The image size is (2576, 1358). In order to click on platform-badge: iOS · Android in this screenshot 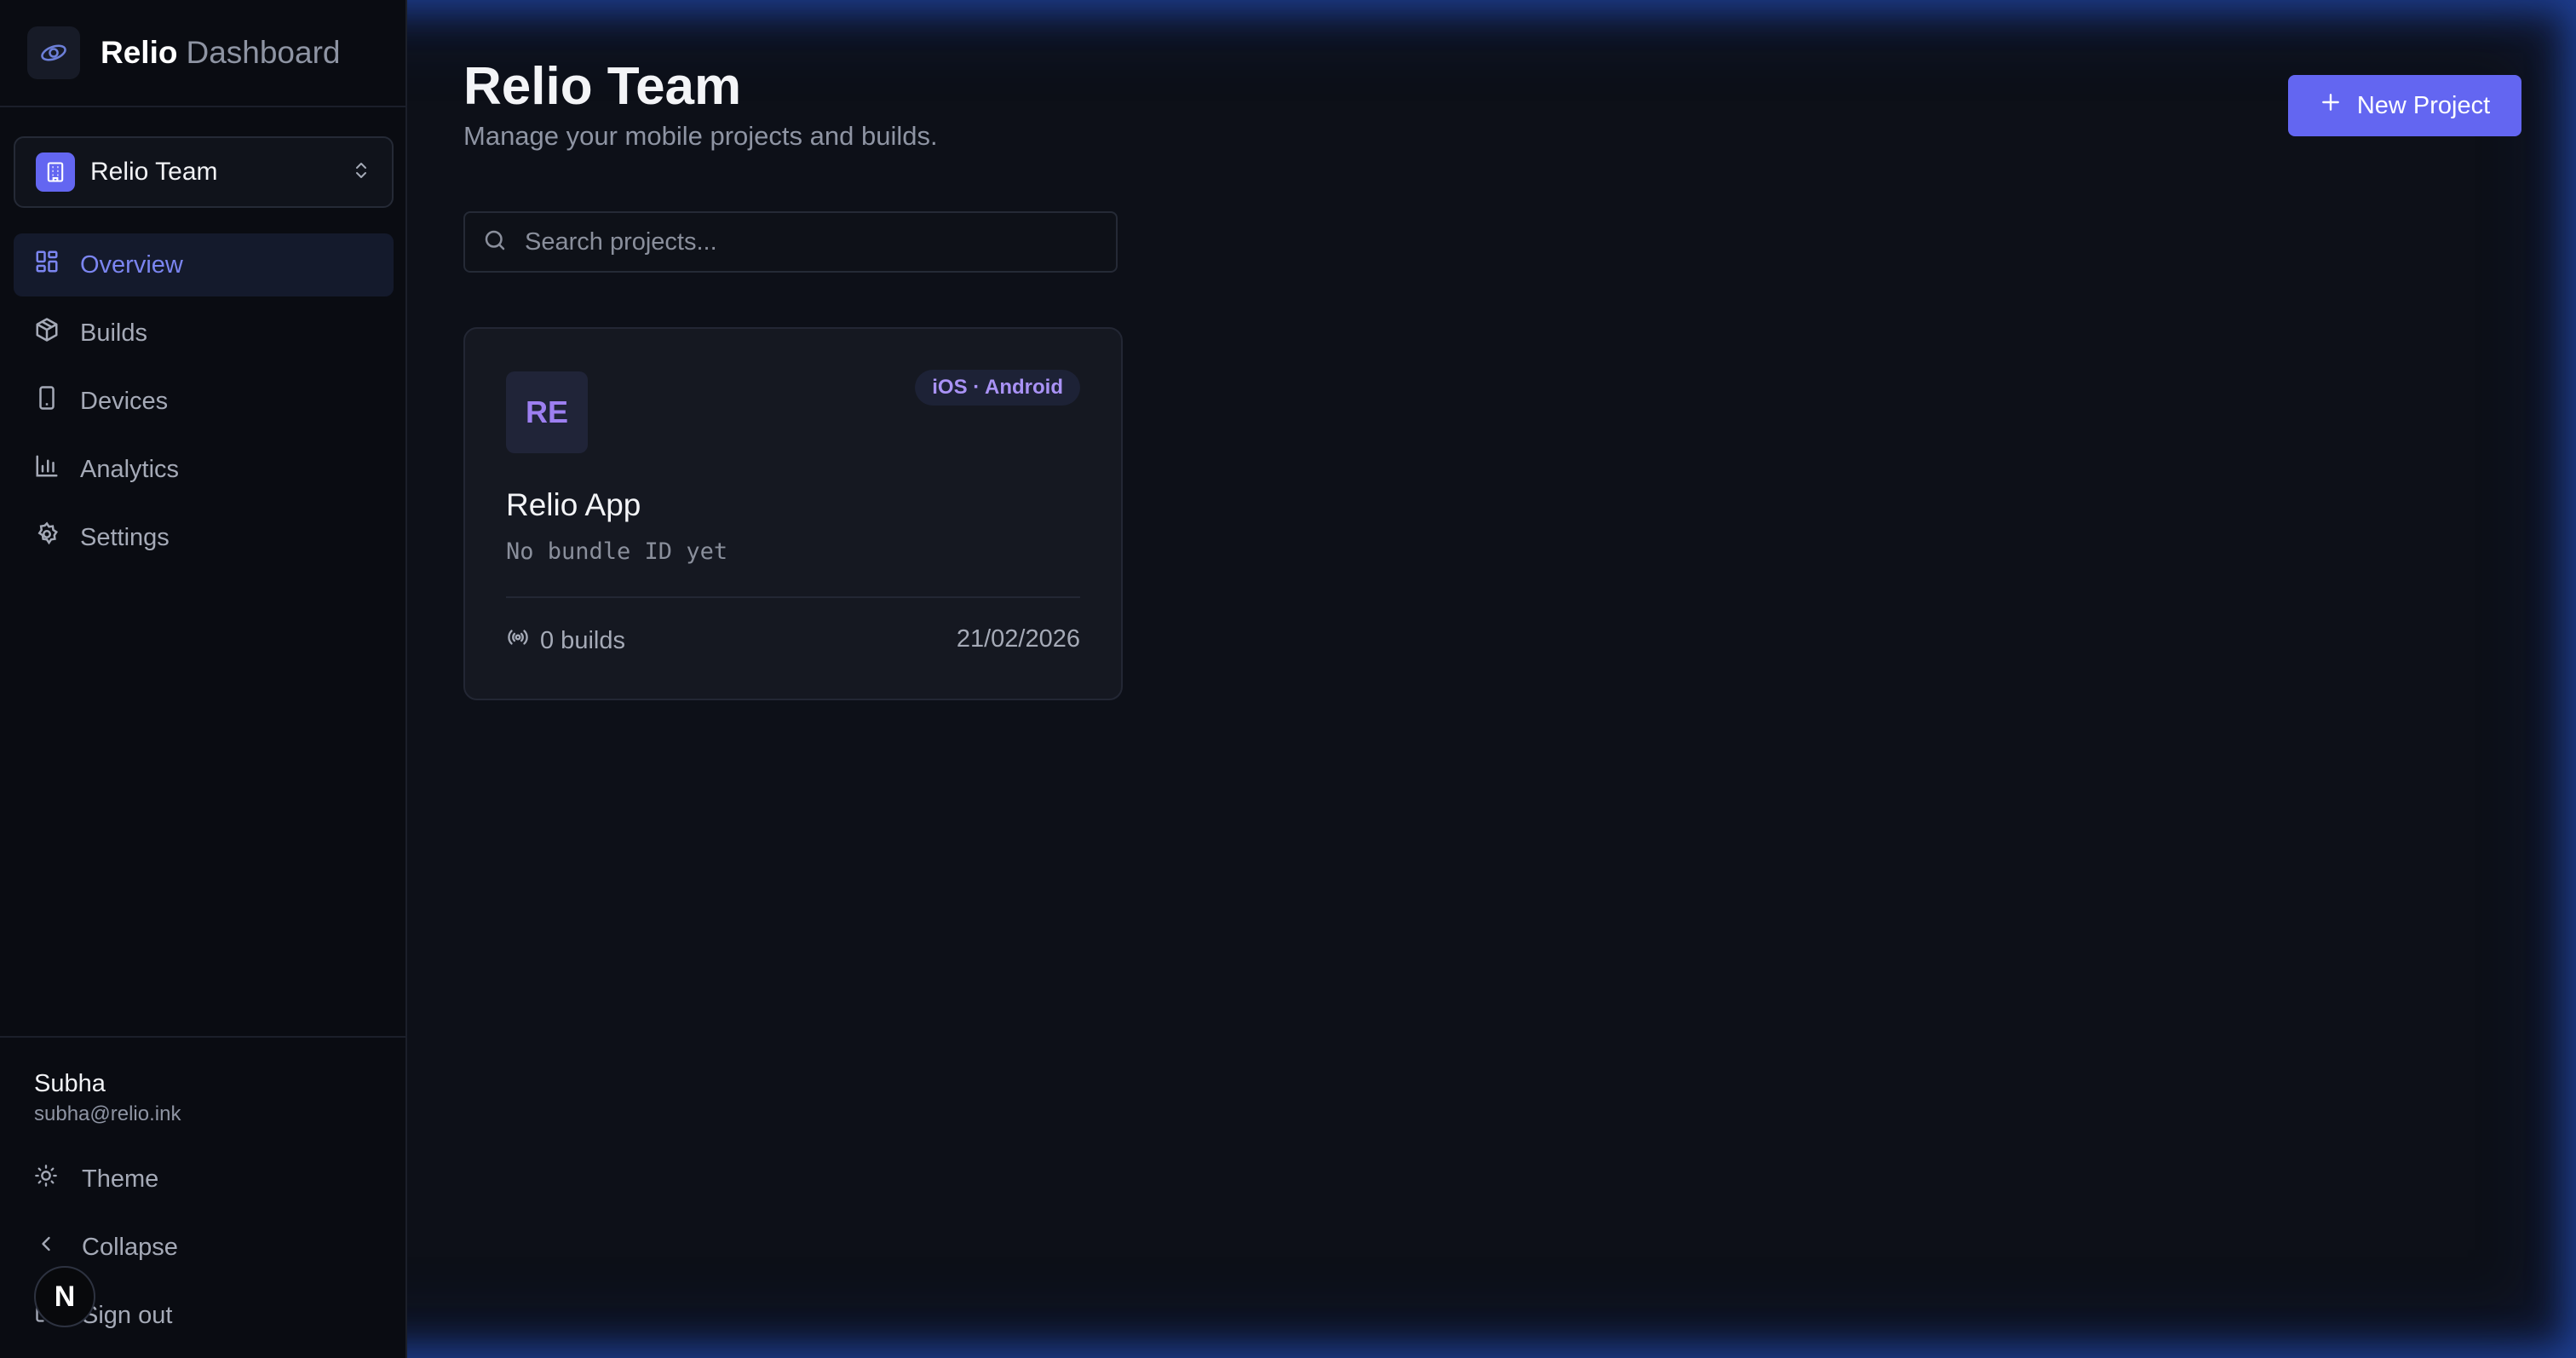, I will do `click(997, 388)`.